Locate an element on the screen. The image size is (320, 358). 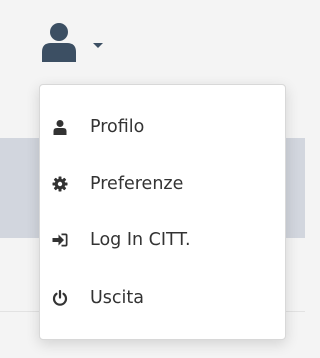
menu-item-label: Uscita is located at coordinates (117, 298).